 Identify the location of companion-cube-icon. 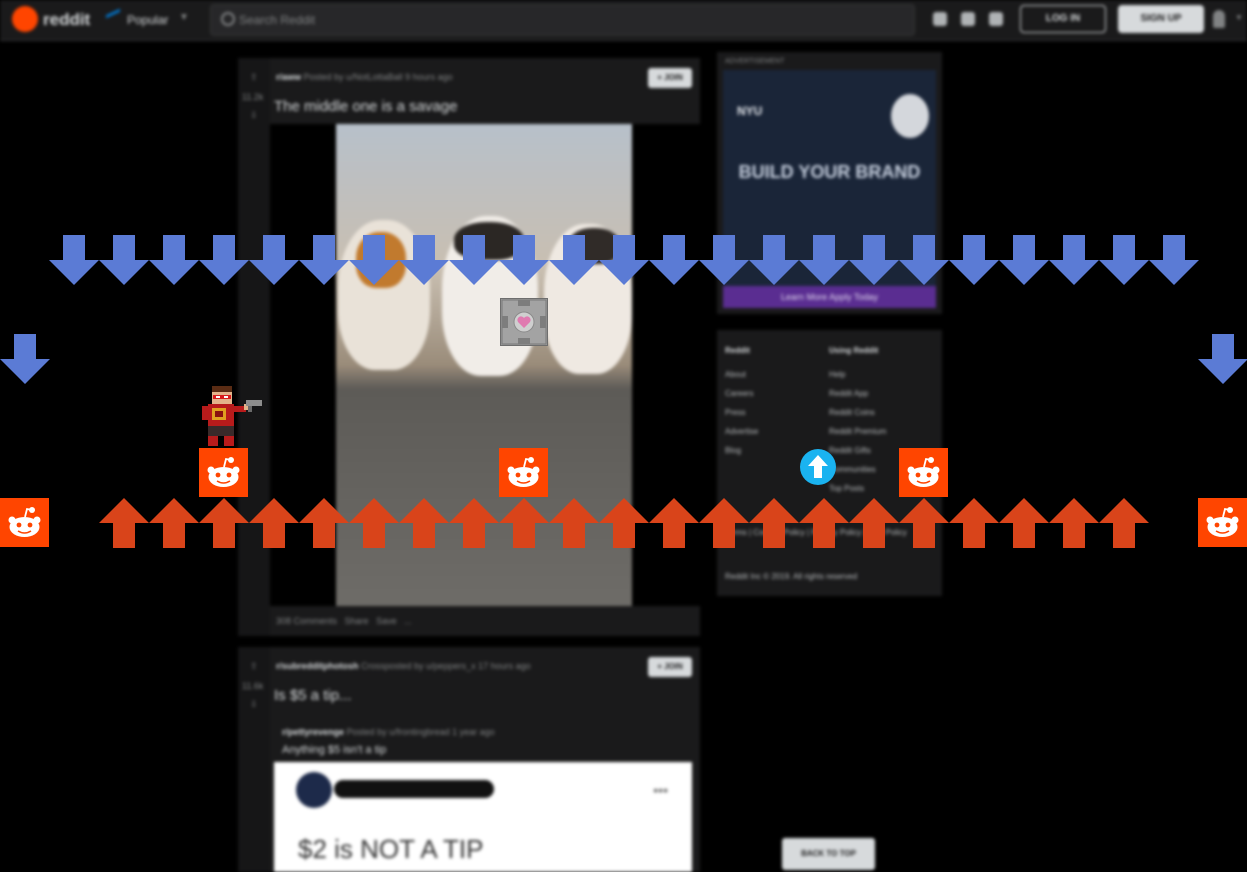
(524, 322).